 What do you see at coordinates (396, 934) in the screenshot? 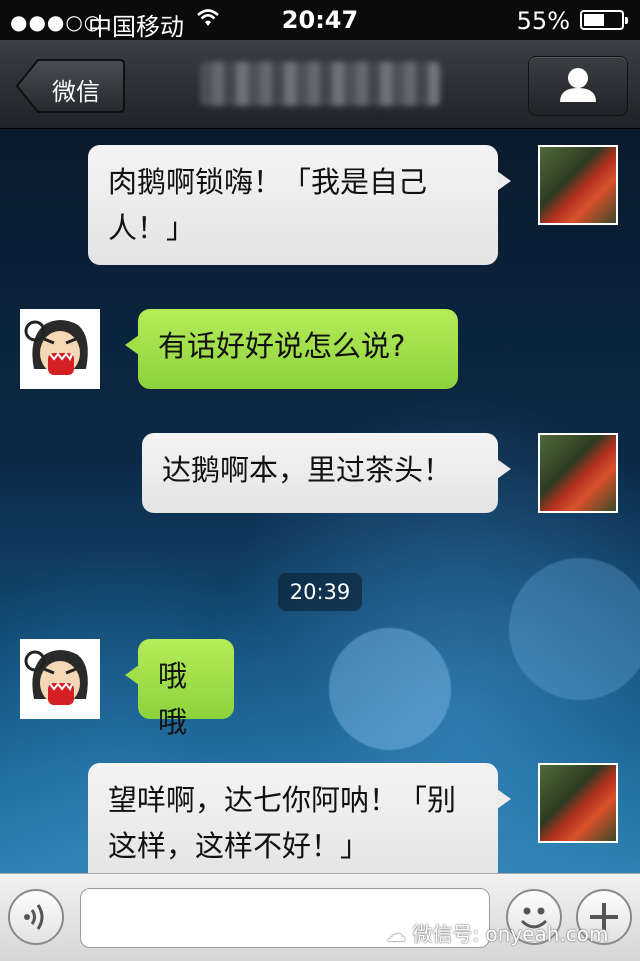
I see `wechat-logo-icon: ☁` at bounding box center [396, 934].